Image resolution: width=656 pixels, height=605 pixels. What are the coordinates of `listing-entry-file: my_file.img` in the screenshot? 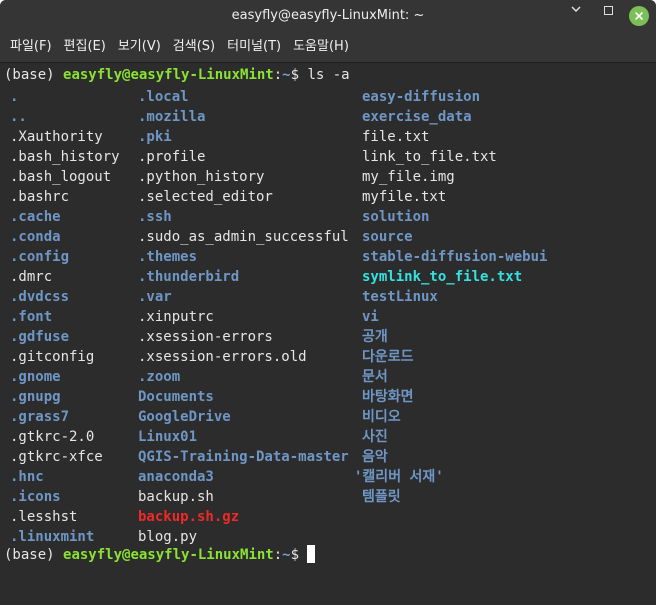 It's located at (408, 177).